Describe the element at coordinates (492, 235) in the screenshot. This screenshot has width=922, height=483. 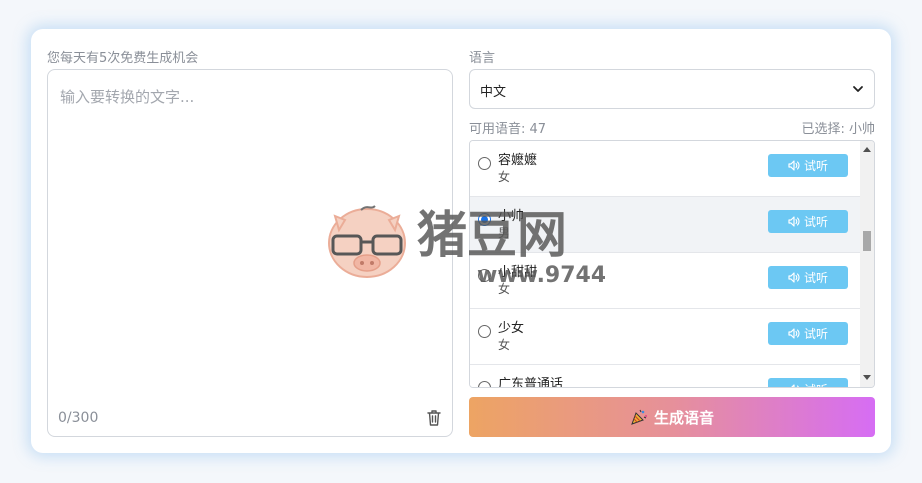
I see `watermark-brand: 猪豆网` at that location.